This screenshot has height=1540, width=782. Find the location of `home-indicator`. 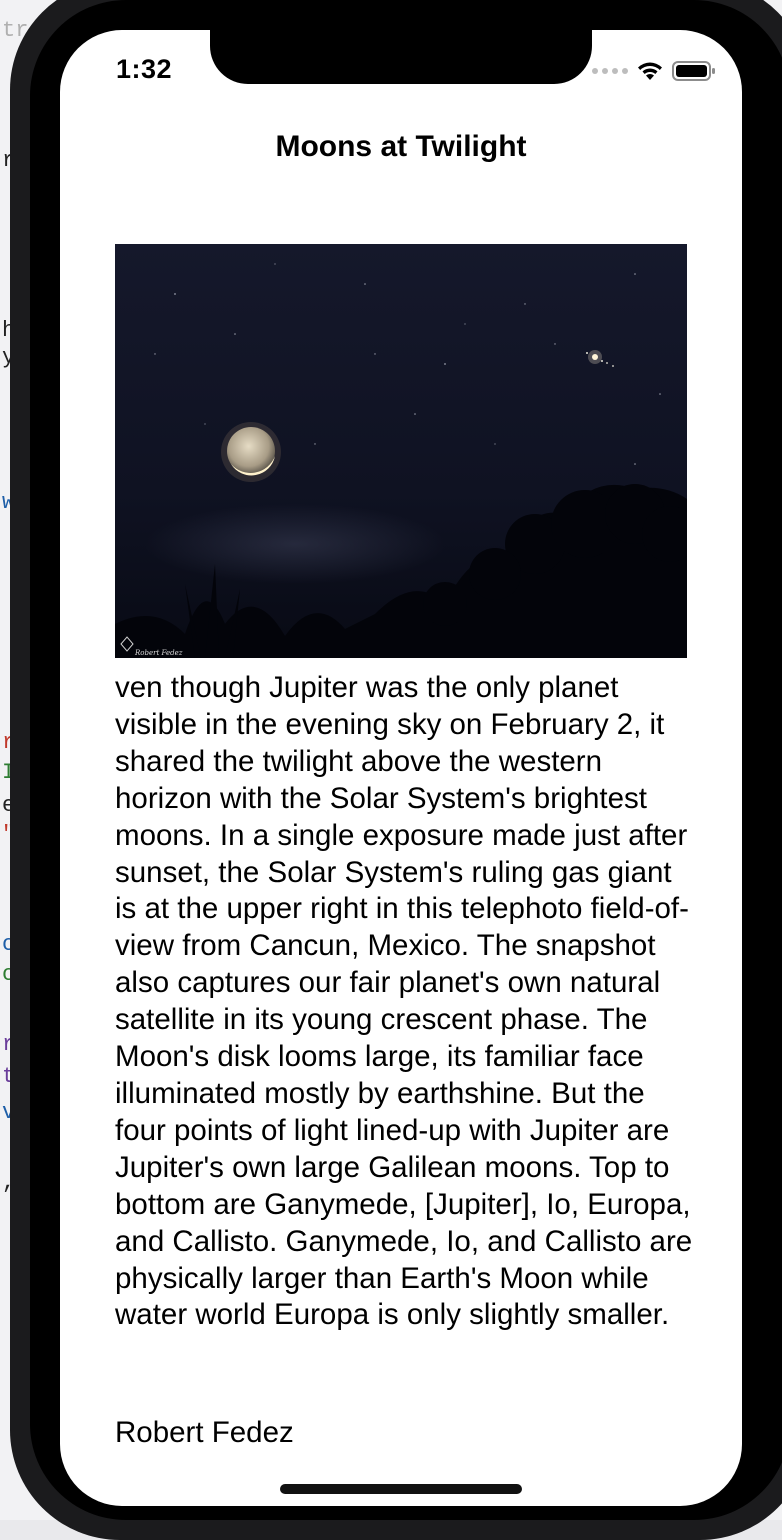

home-indicator is located at coordinates (401, 1489).